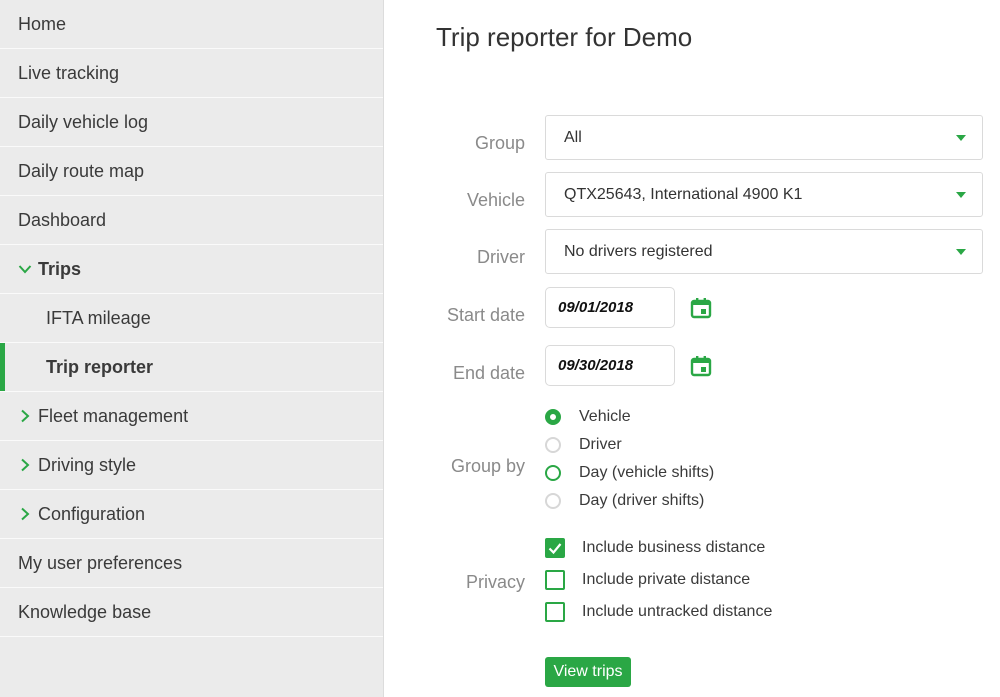  I want to click on checkbox-checked, so click(555, 548).